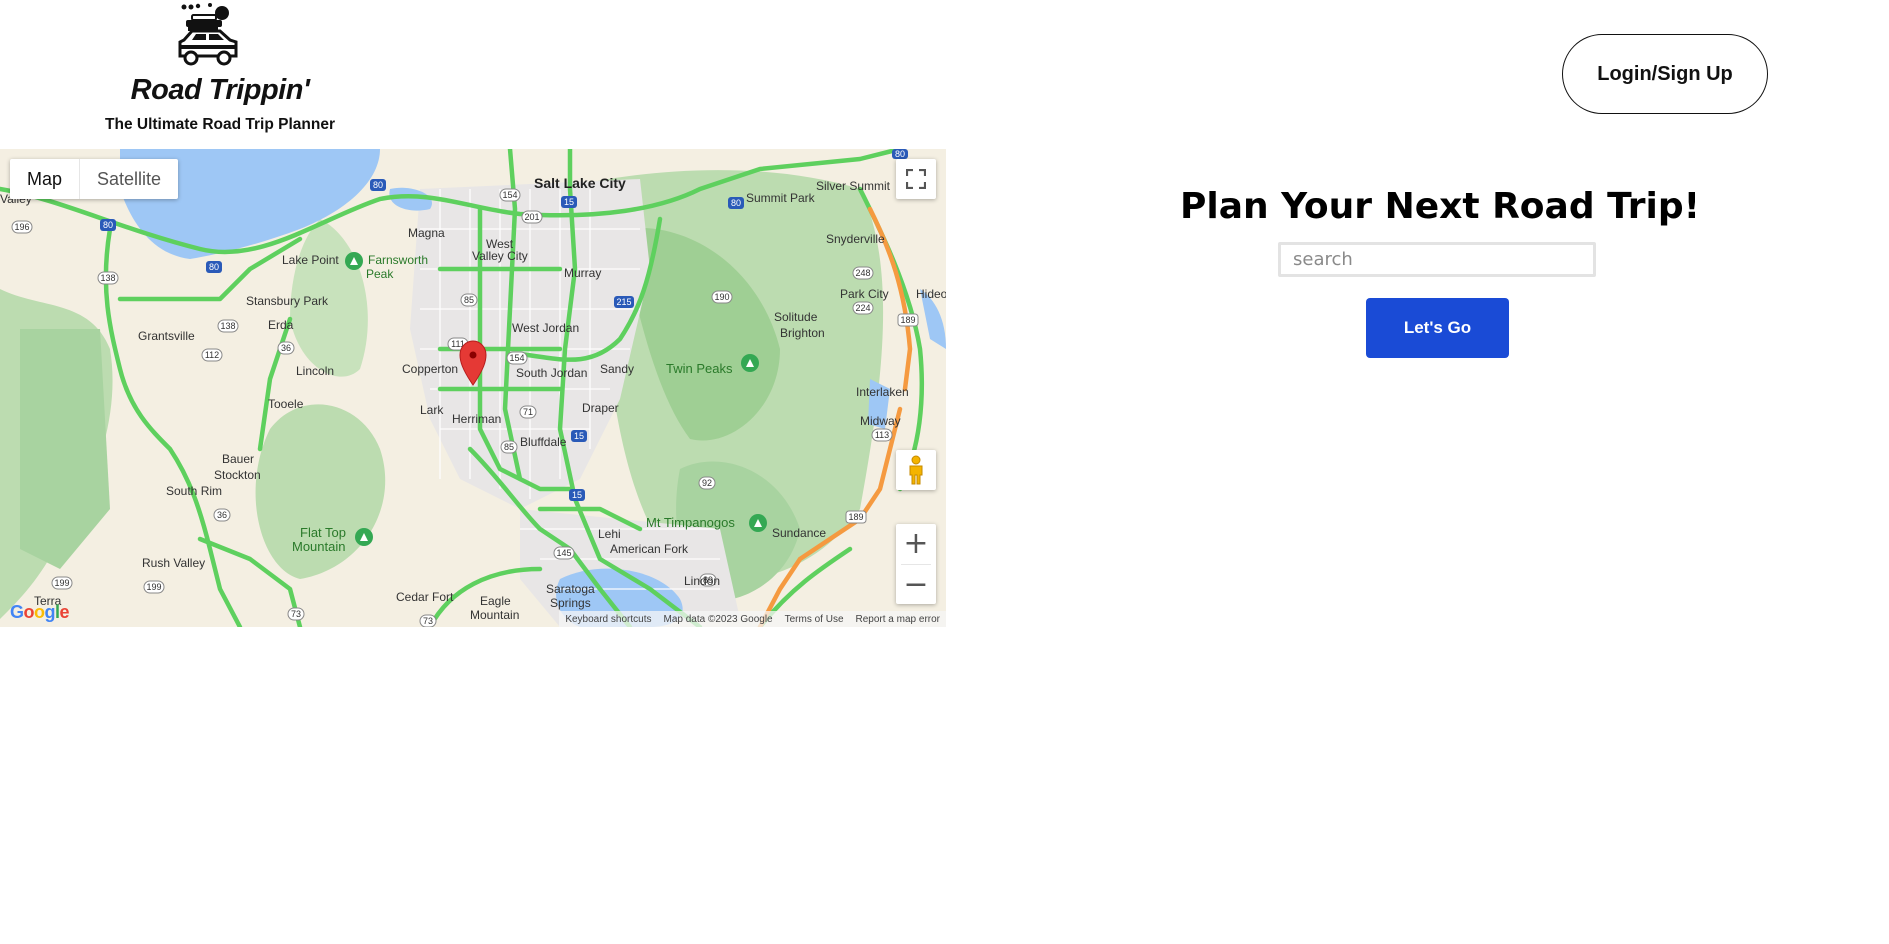  I want to click on shield-201: 201, so click(532, 217).